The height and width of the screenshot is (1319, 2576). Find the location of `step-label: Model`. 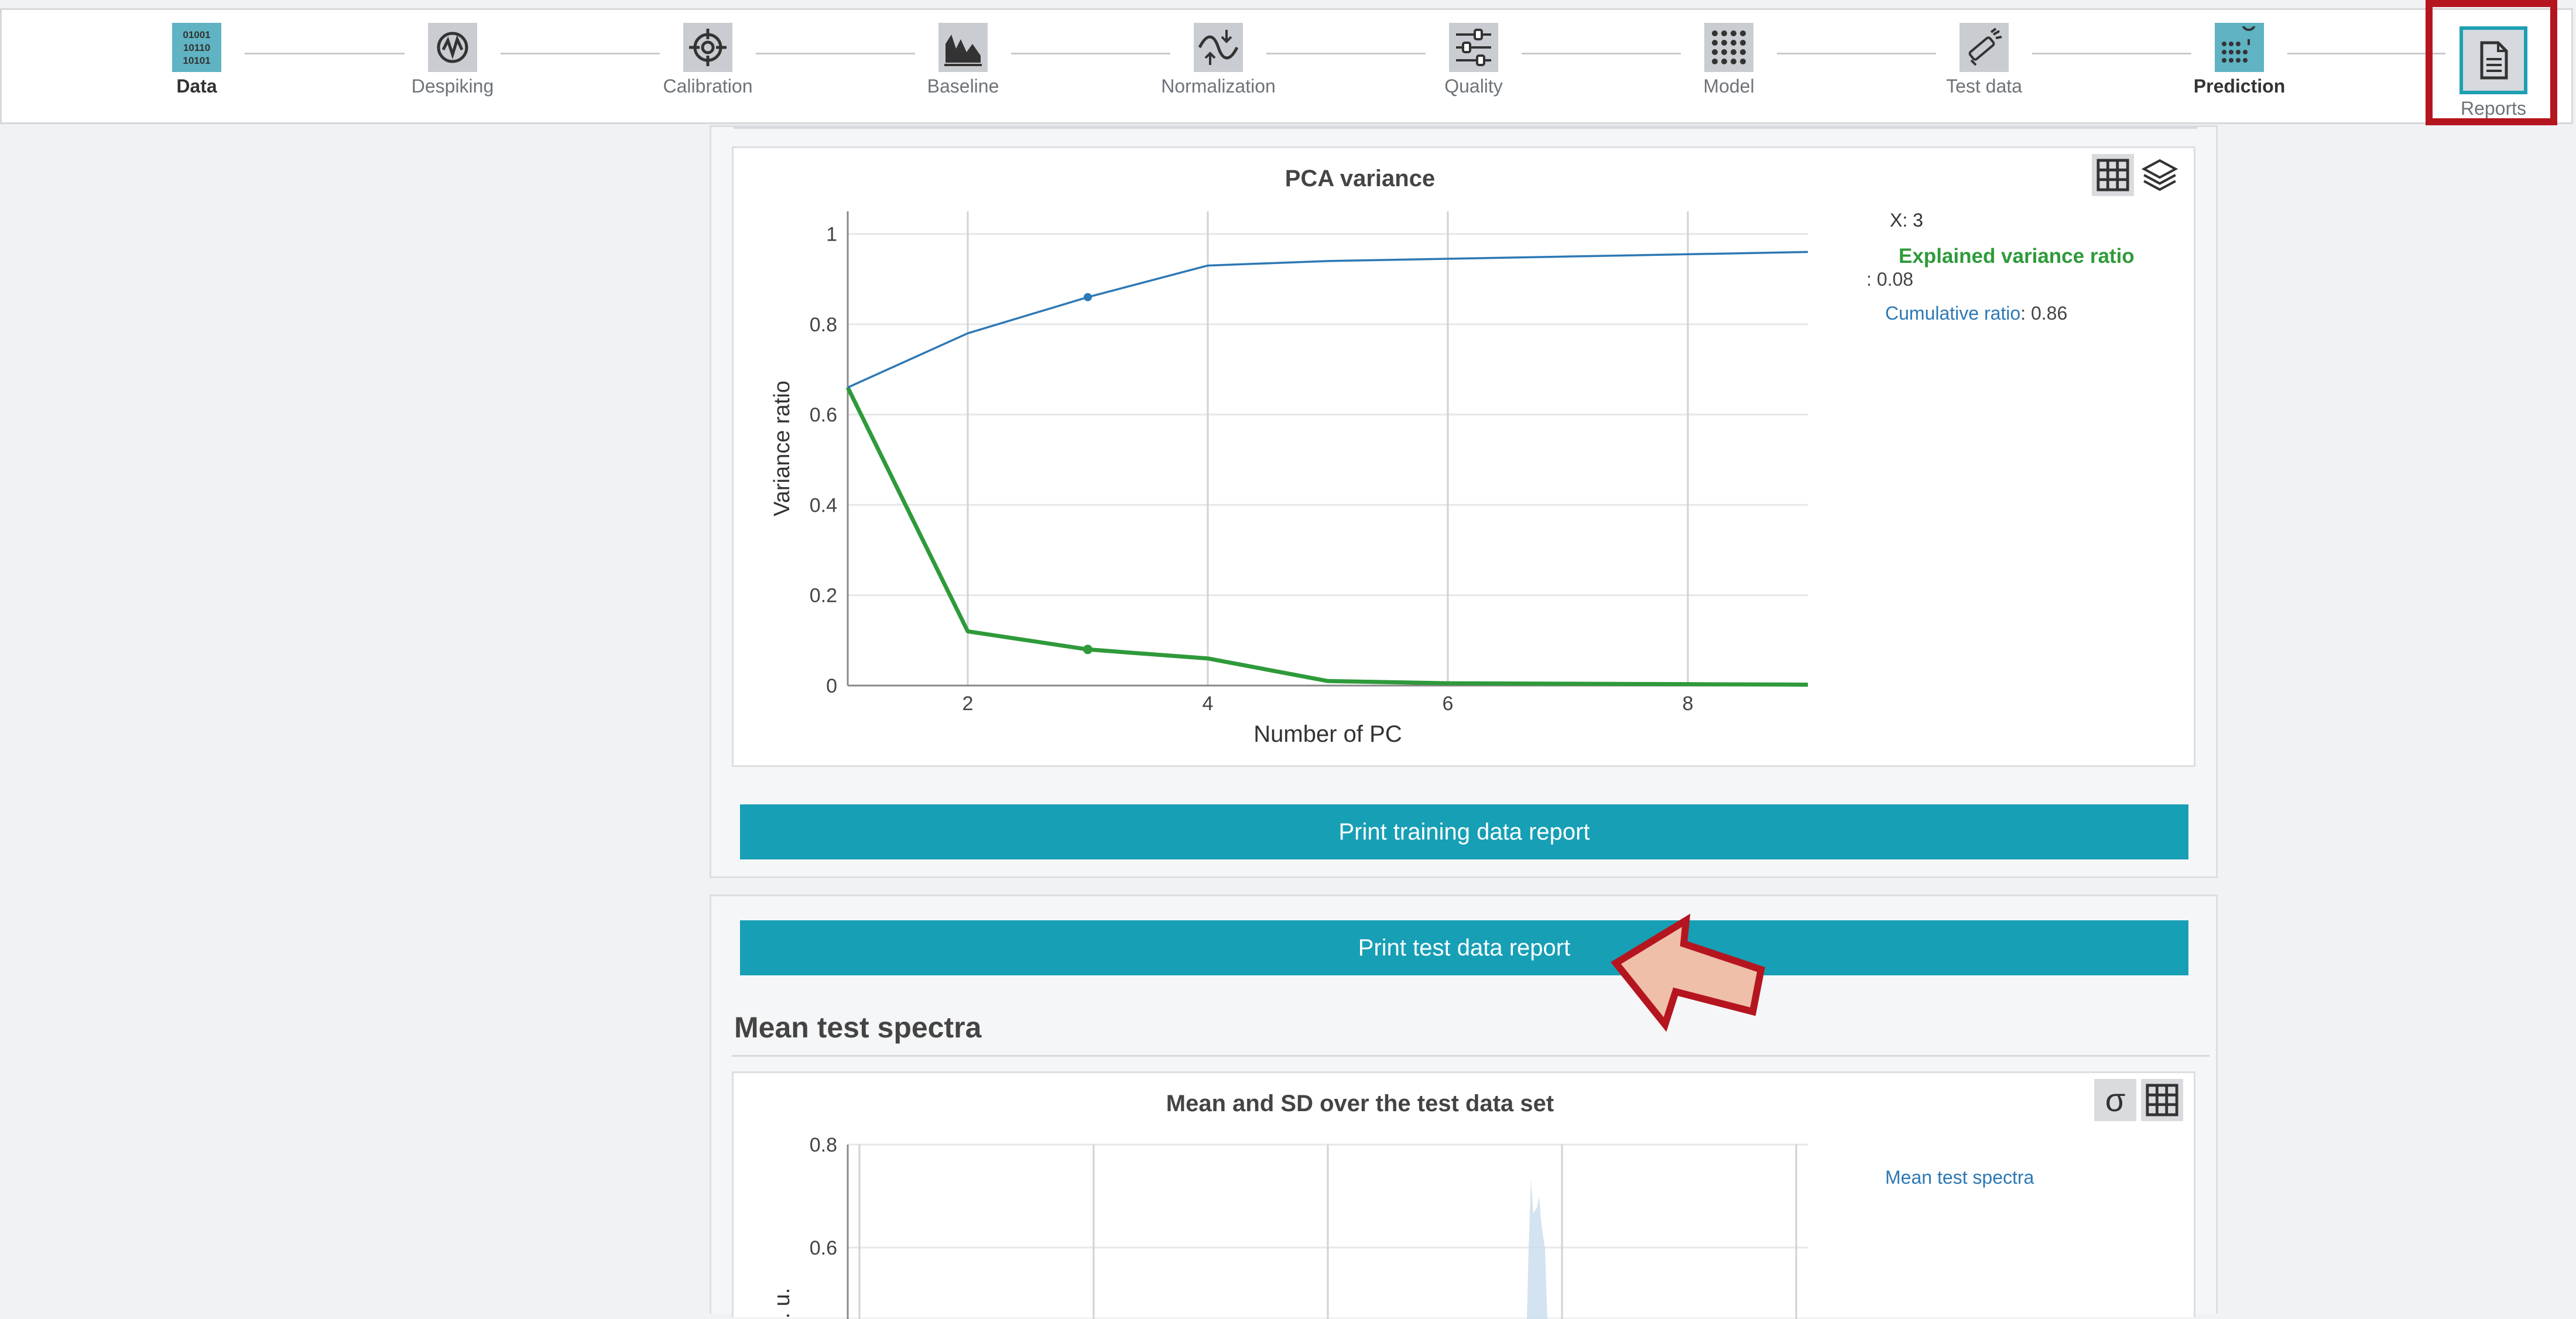

step-label: Model is located at coordinates (1729, 86).